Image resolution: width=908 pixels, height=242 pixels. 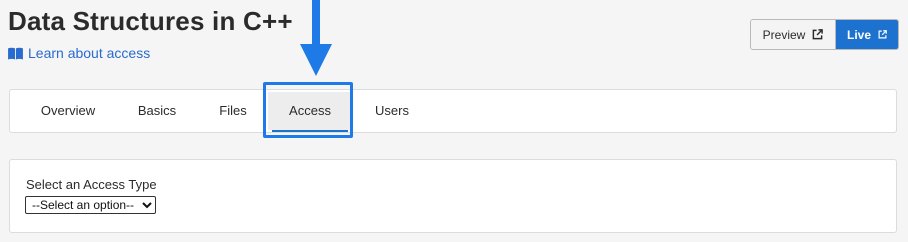 What do you see at coordinates (316, 38) in the screenshot?
I see `arrow-down-icon` at bounding box center [316, 38].